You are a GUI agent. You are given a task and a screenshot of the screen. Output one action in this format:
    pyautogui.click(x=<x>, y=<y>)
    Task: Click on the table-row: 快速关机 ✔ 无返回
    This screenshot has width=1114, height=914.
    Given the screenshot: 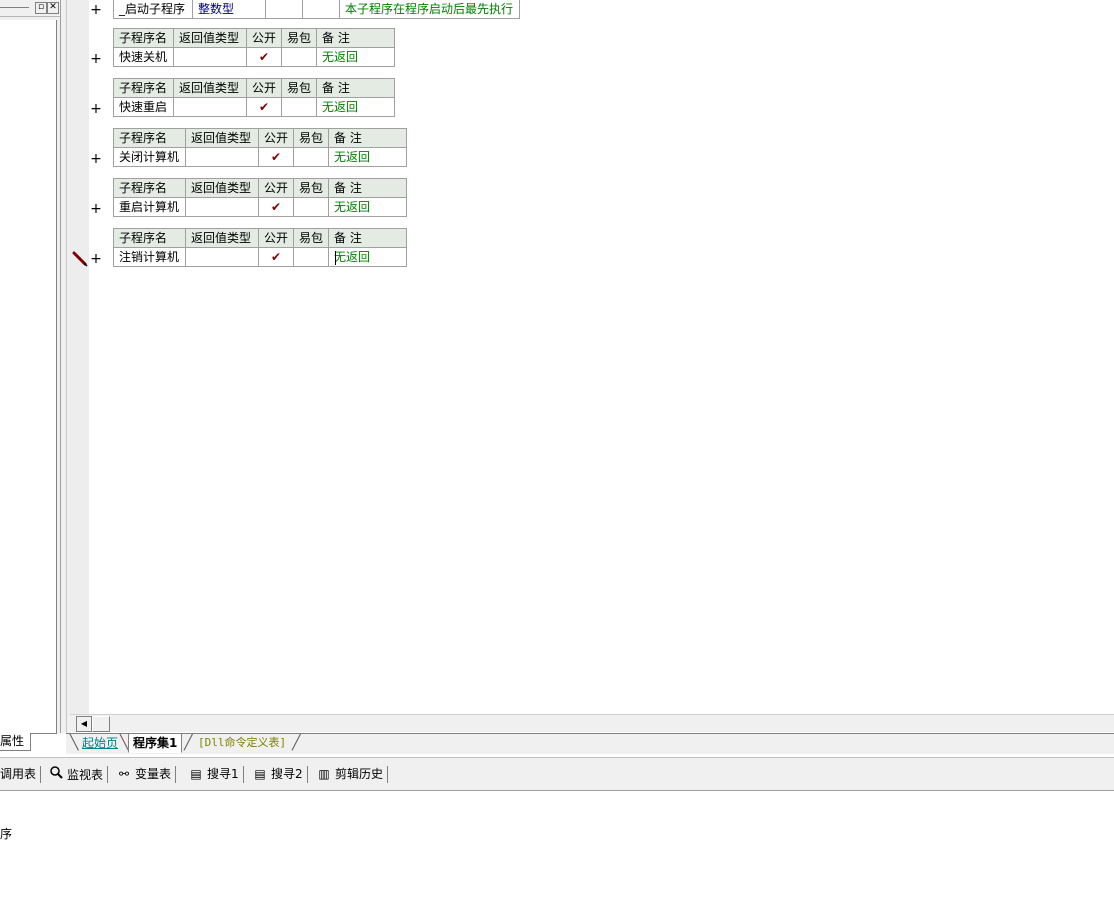 What is the action you would take?
    pyautogui.click(x=254, y=57)
    